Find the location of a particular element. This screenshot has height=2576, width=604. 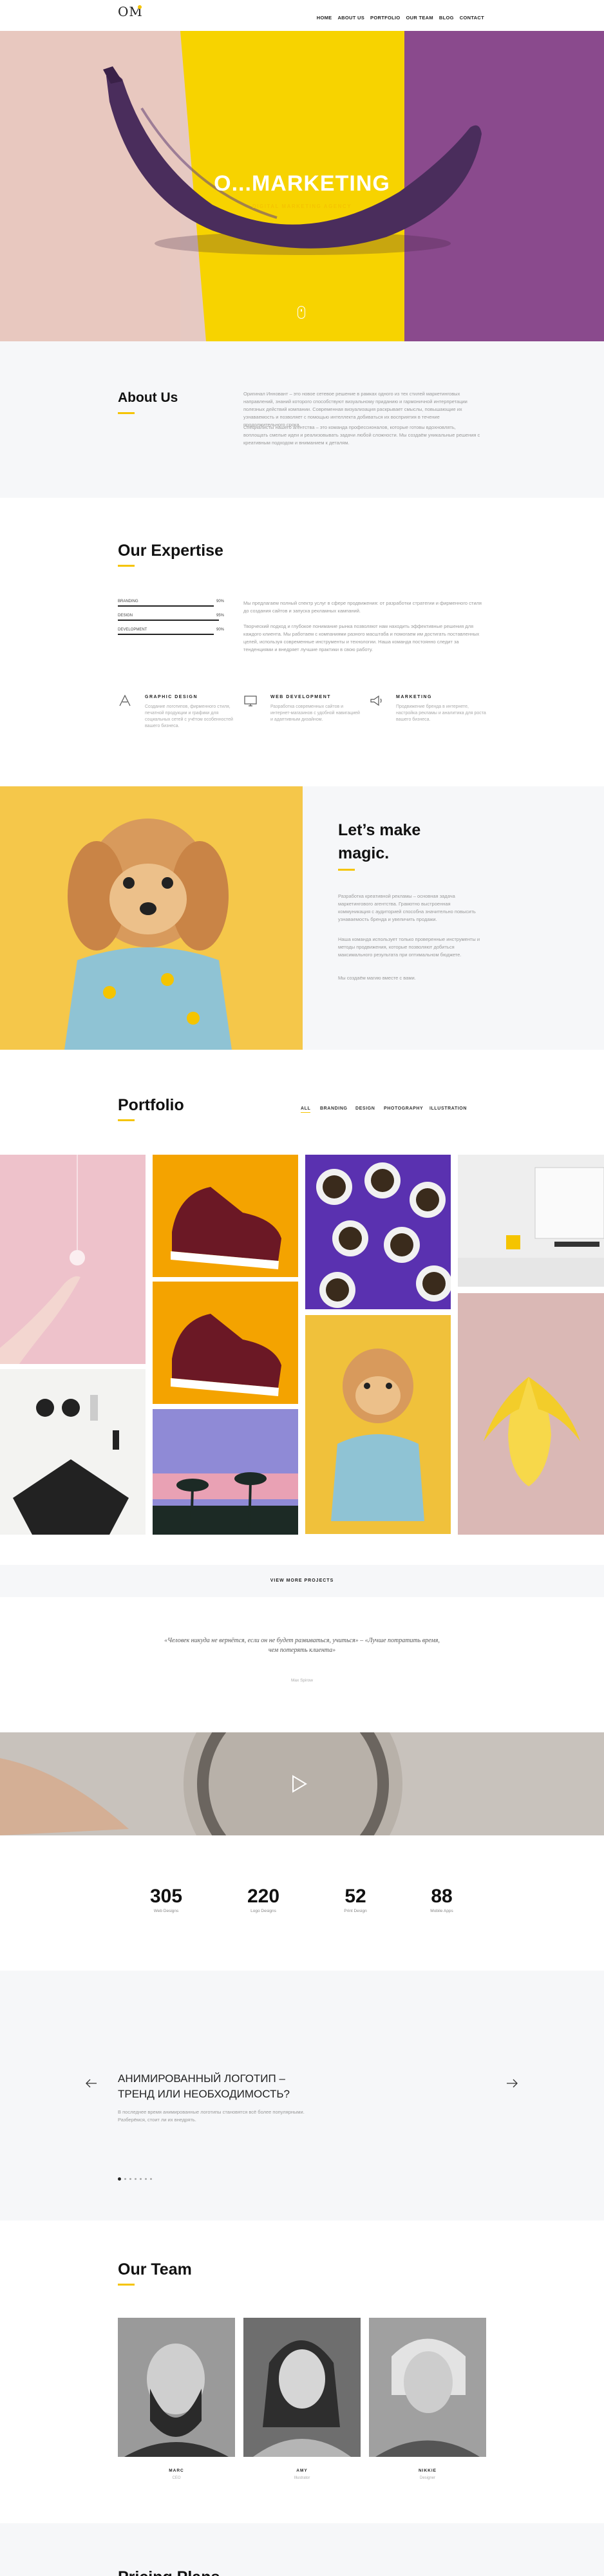

filter-all: ALL is located at coordinates (306, 1109).